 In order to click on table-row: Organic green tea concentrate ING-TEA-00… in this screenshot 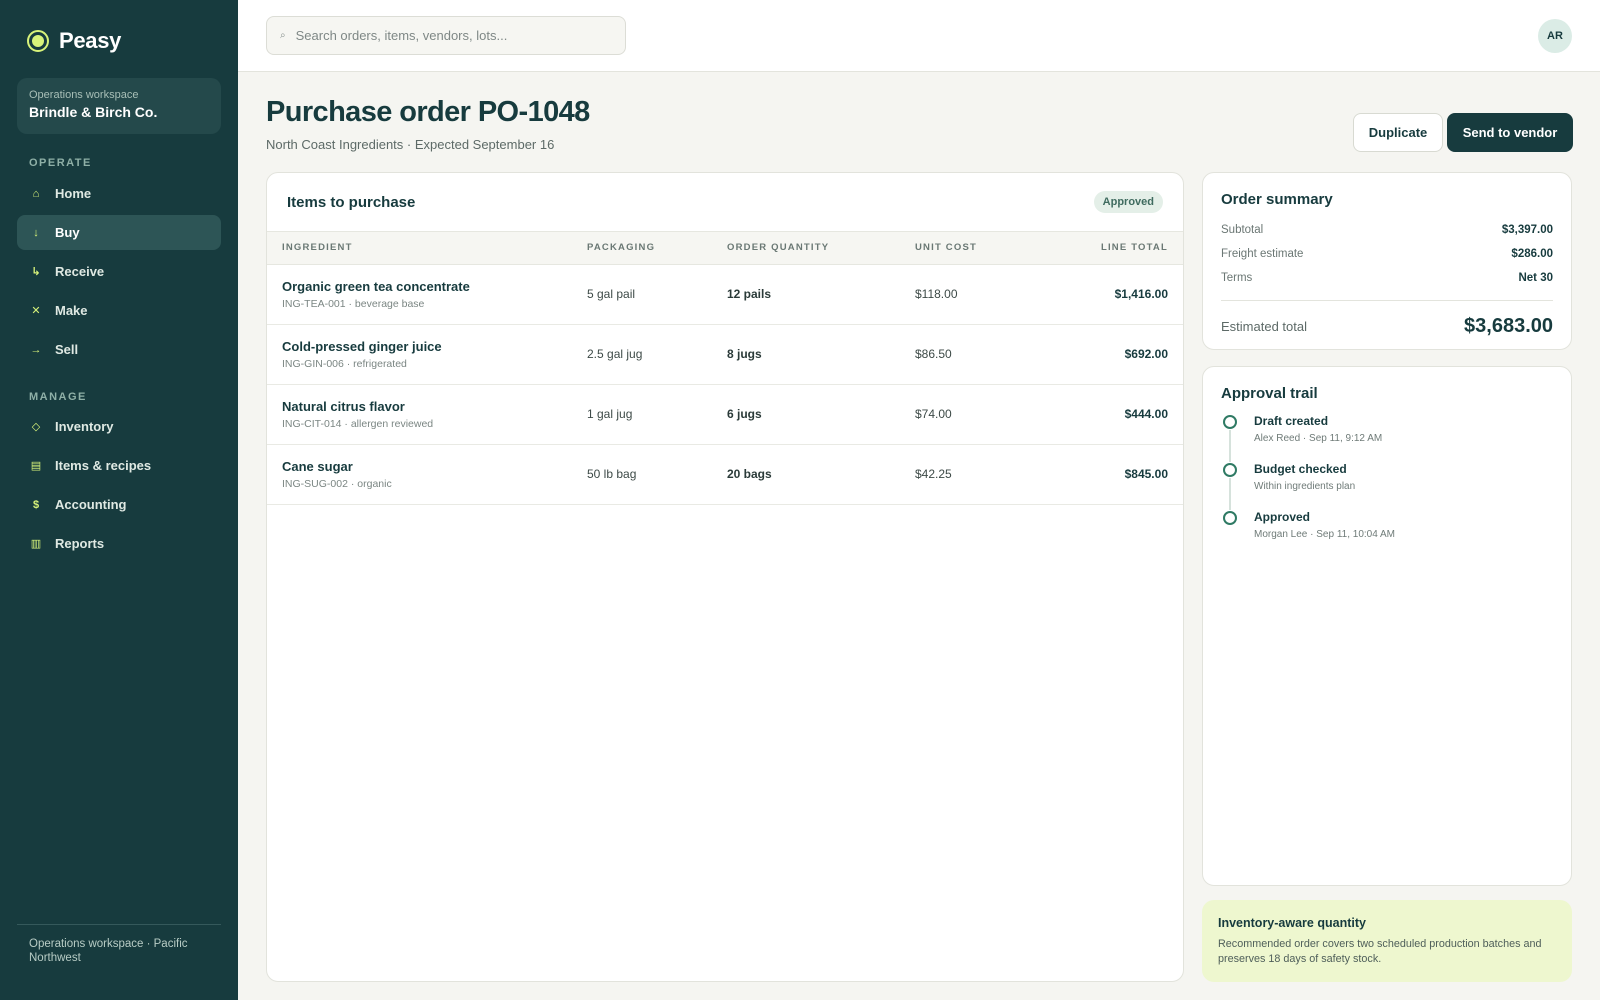, I will do `click(725, 294)`.